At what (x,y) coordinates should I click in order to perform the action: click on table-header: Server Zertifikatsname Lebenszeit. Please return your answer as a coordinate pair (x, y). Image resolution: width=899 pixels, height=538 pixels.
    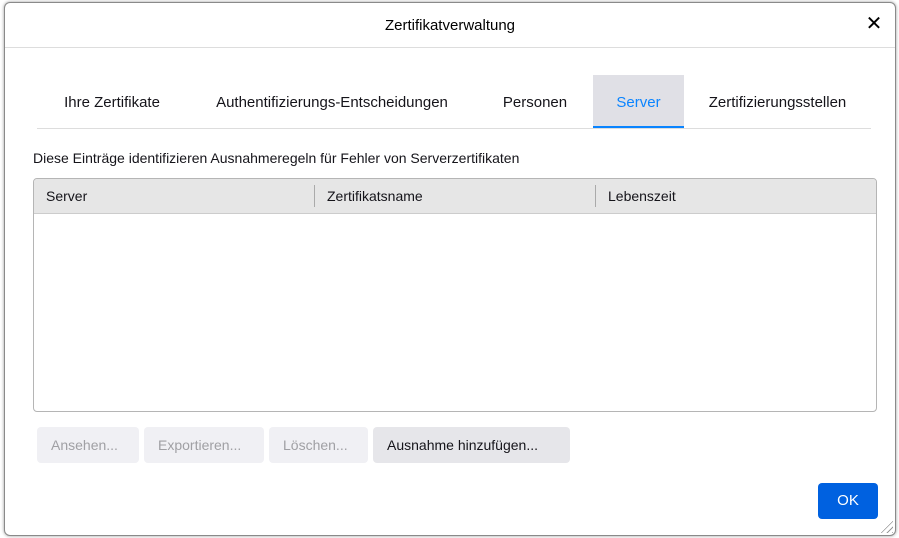
    Looking at the image, I should click on (455, 196).